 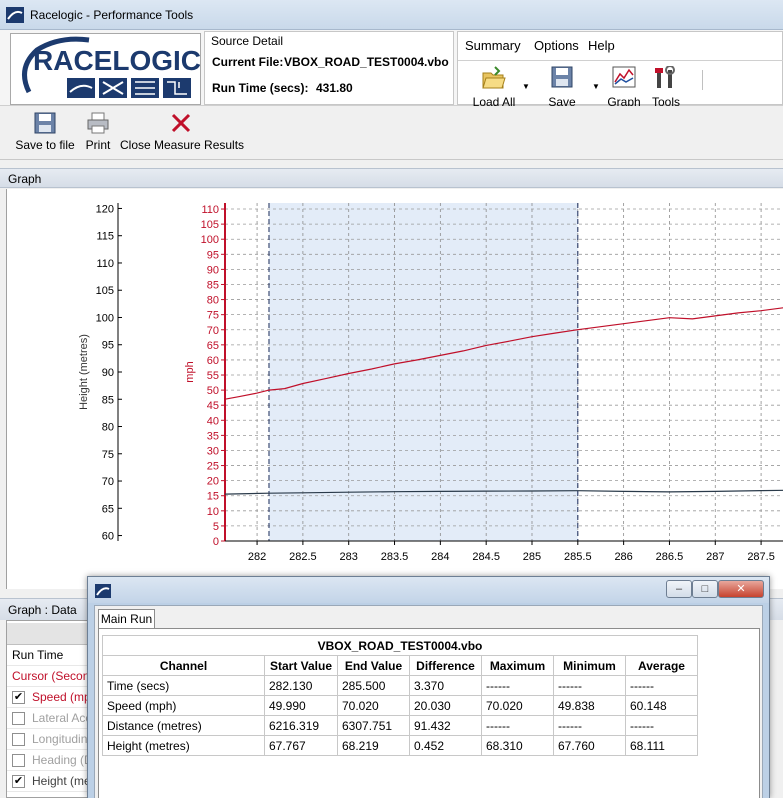 What do you see at coordinates (216, 527) in the screenshot?
I see `mph-tick-label: 5` at bounding box center [216, 527].